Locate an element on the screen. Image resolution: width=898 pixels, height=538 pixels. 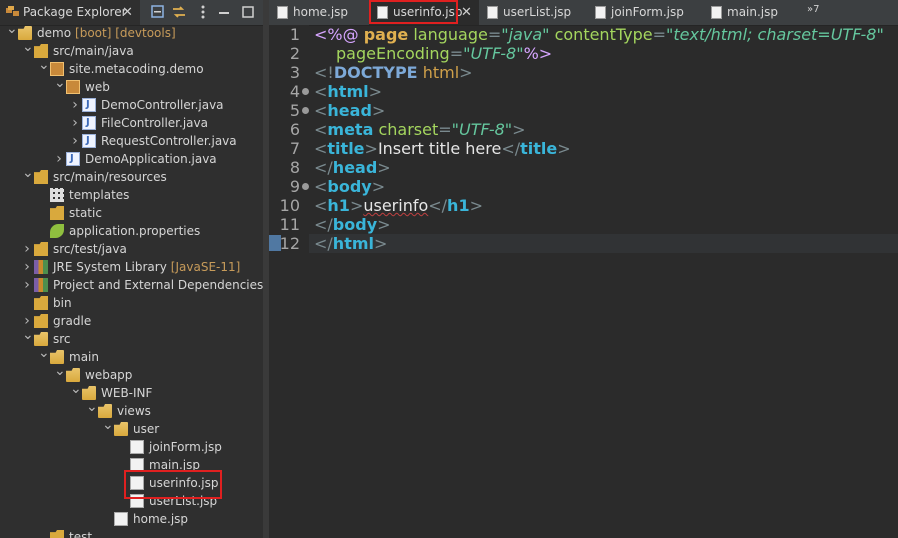
tree-item: ⌄ webapp is located at coordinates (131, 373).